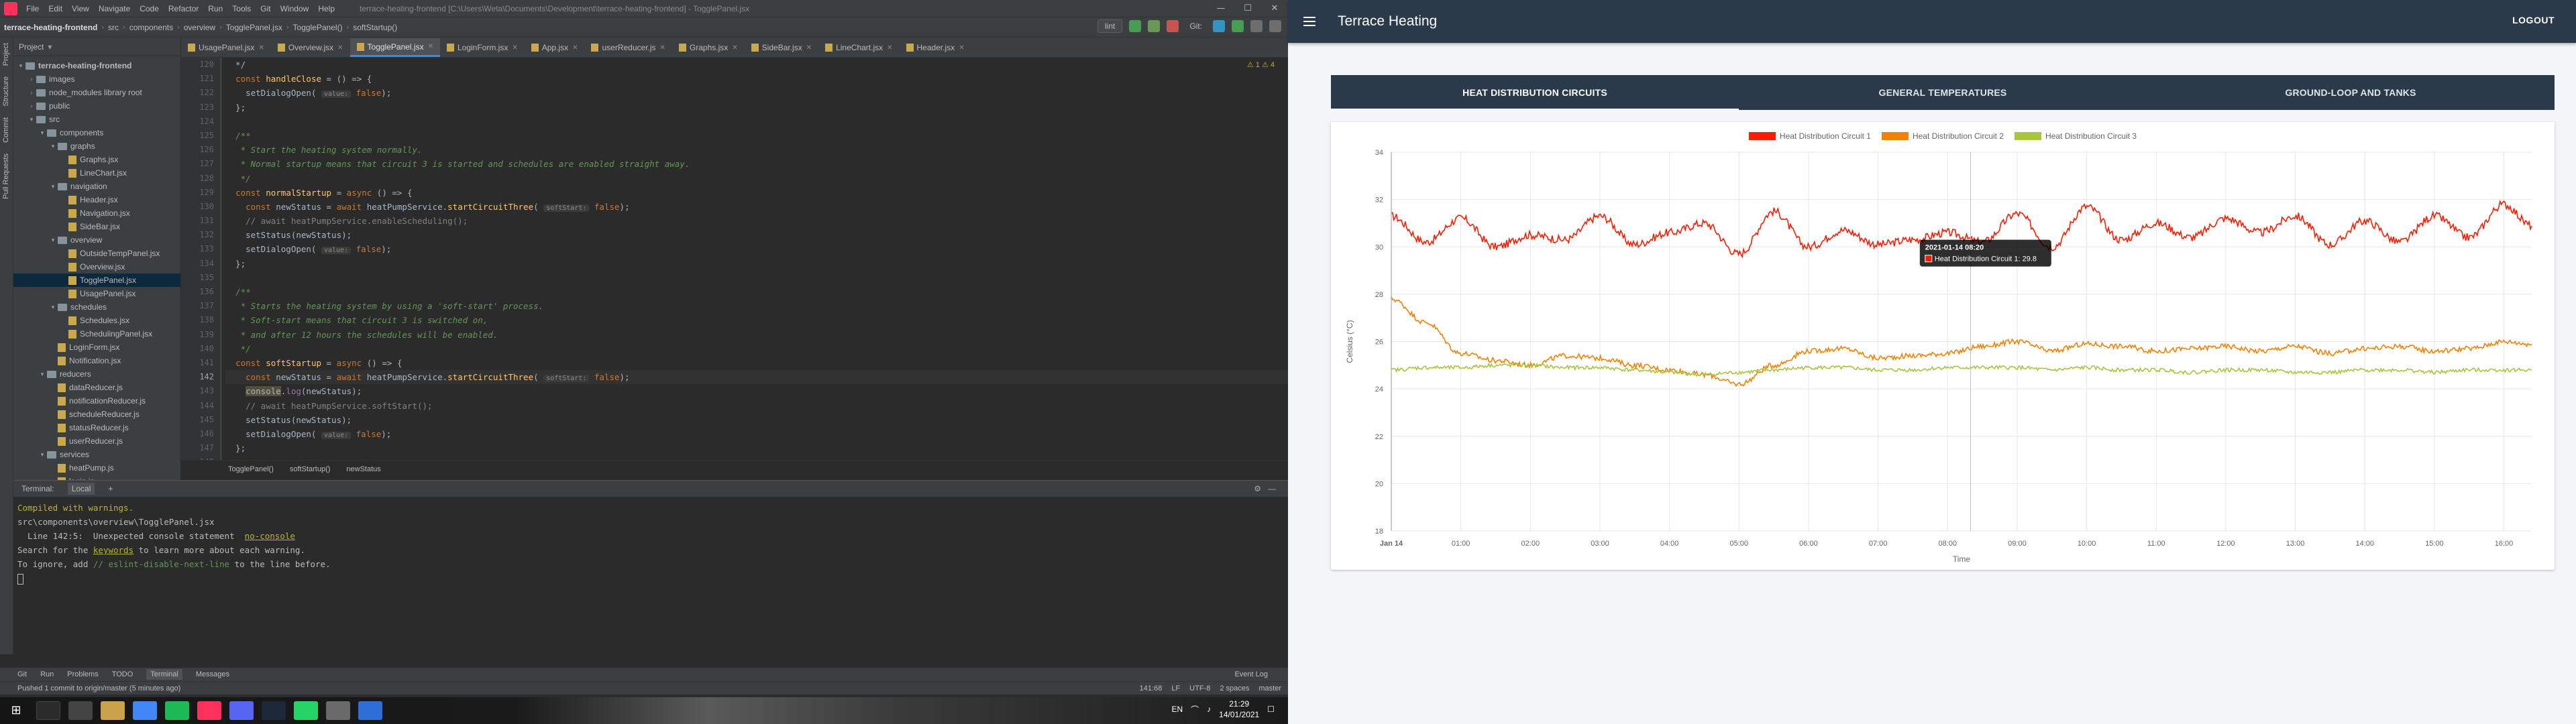 The width and height of the screenshot is (2576, 724). What do you see at coordinates (1151, 688) in the screenshot?
I see `caret-position: 141:68` at bounding box center [1151, 688].